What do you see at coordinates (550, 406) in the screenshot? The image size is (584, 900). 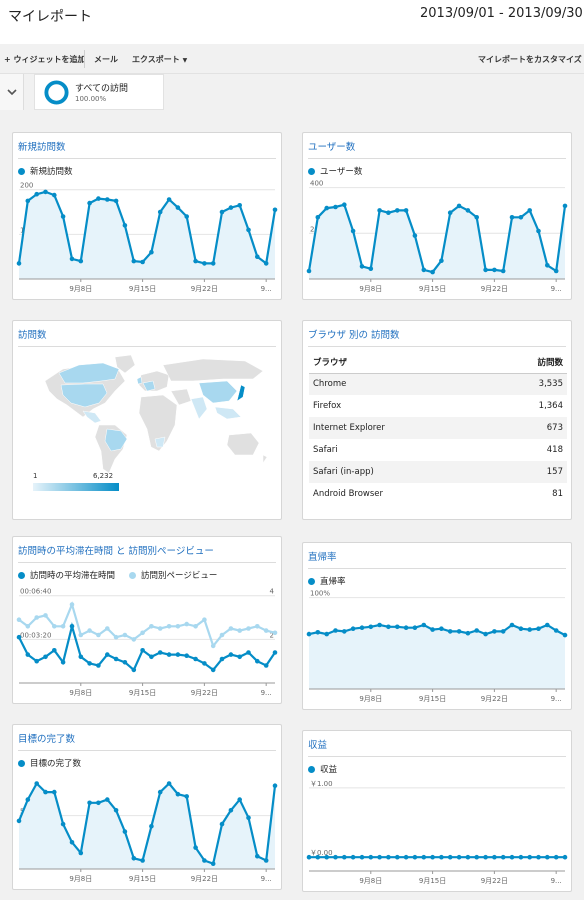 I see `browser-visits: 1,364` at bounding box center [550, 406].